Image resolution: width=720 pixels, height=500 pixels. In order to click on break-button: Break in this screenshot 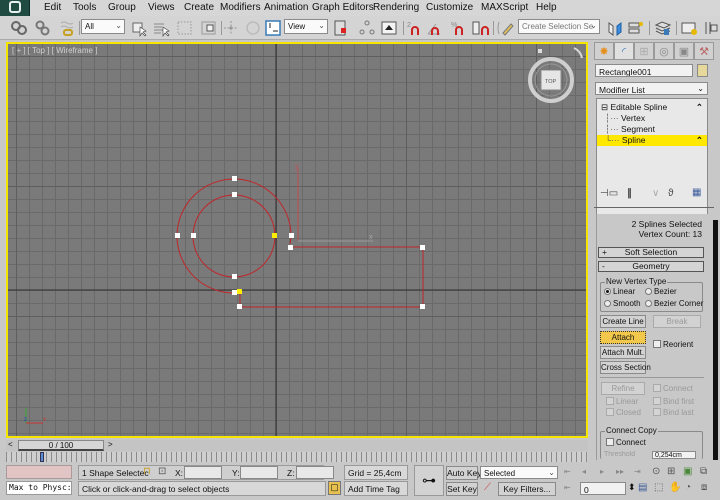, I will do `click(677, 321)`.